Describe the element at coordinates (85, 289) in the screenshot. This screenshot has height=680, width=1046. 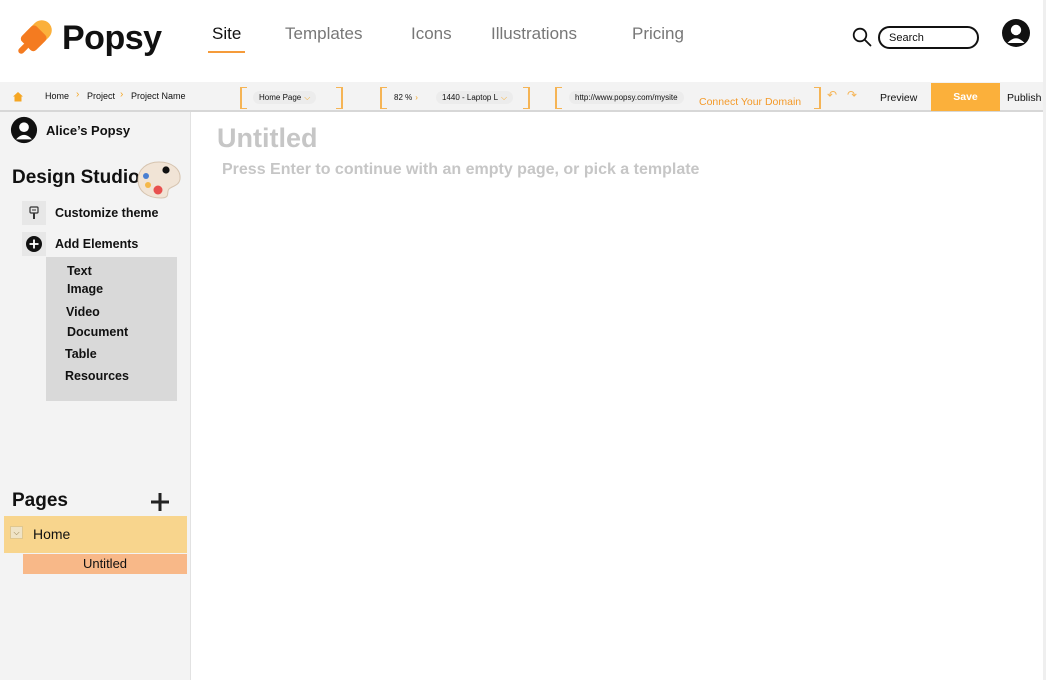
I see `element-image: Image` at that location.